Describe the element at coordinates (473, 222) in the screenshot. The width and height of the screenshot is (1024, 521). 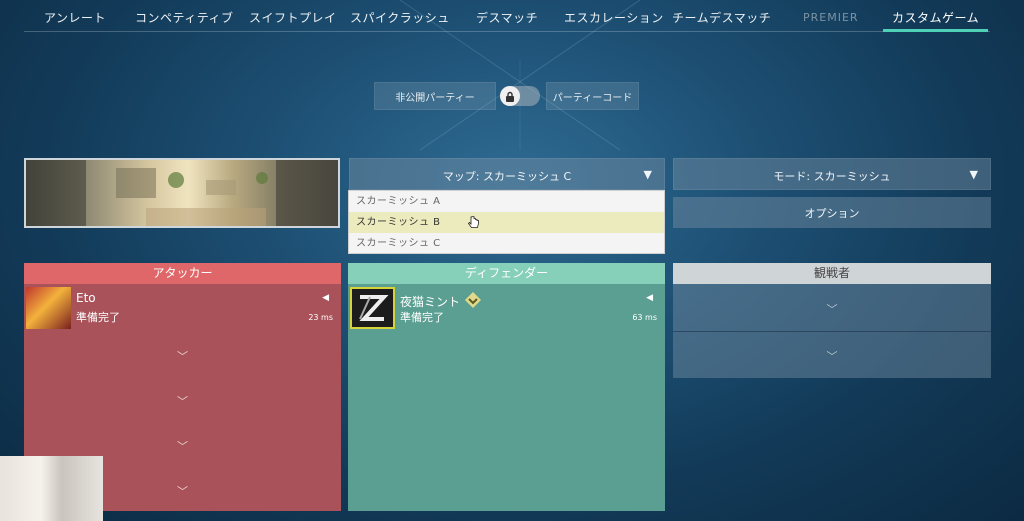
I see `cursor-hand-icon` at that location.